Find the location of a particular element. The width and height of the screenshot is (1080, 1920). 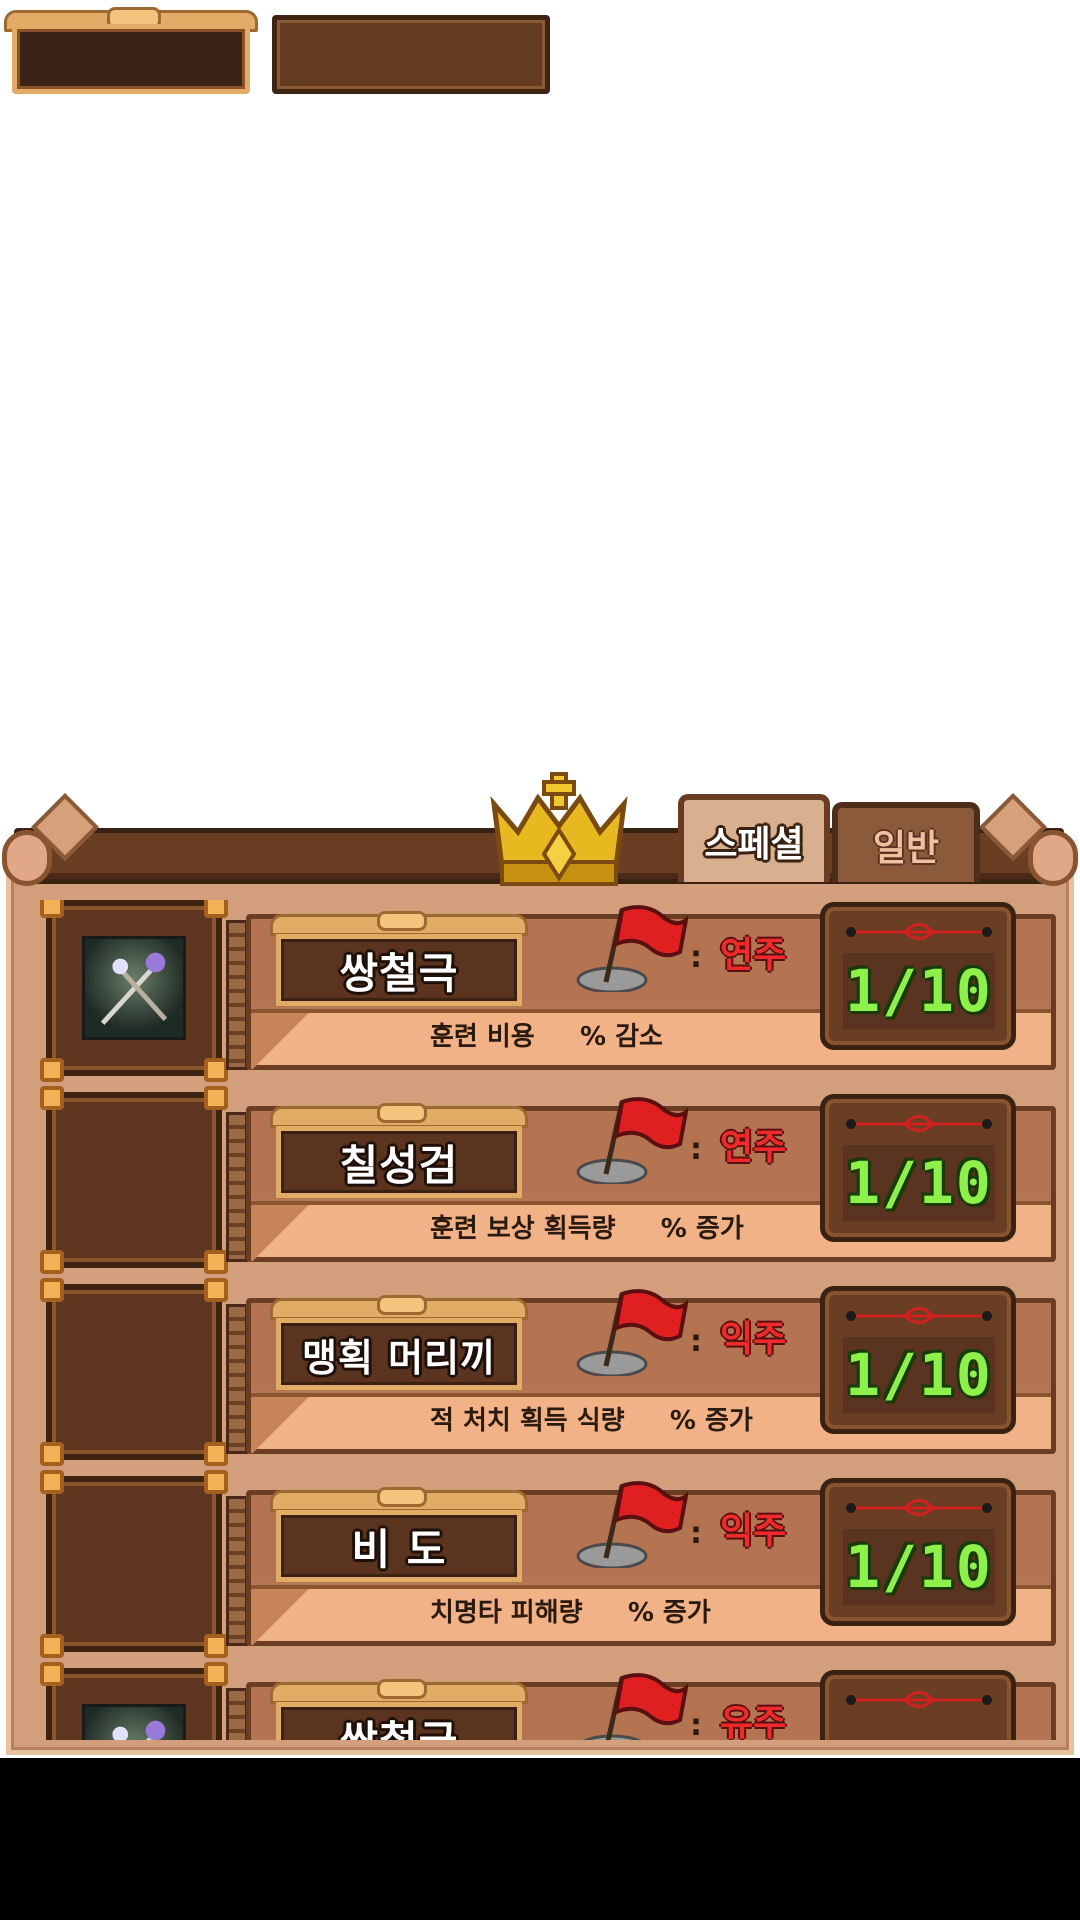

tab-special-label: 스페셜 is located at coordinates (754, 844).